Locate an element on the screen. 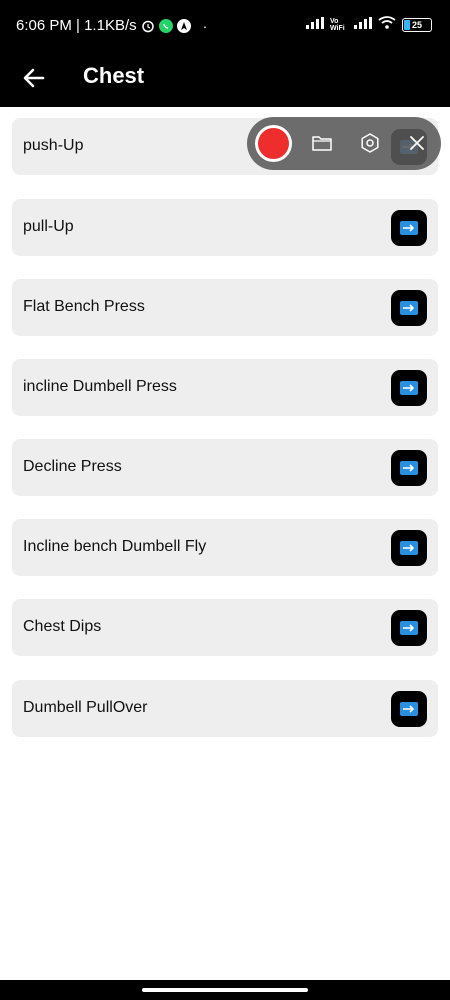 This screenshot has width=450, height=1000. gear-icon is located at coordinates (370, 143).